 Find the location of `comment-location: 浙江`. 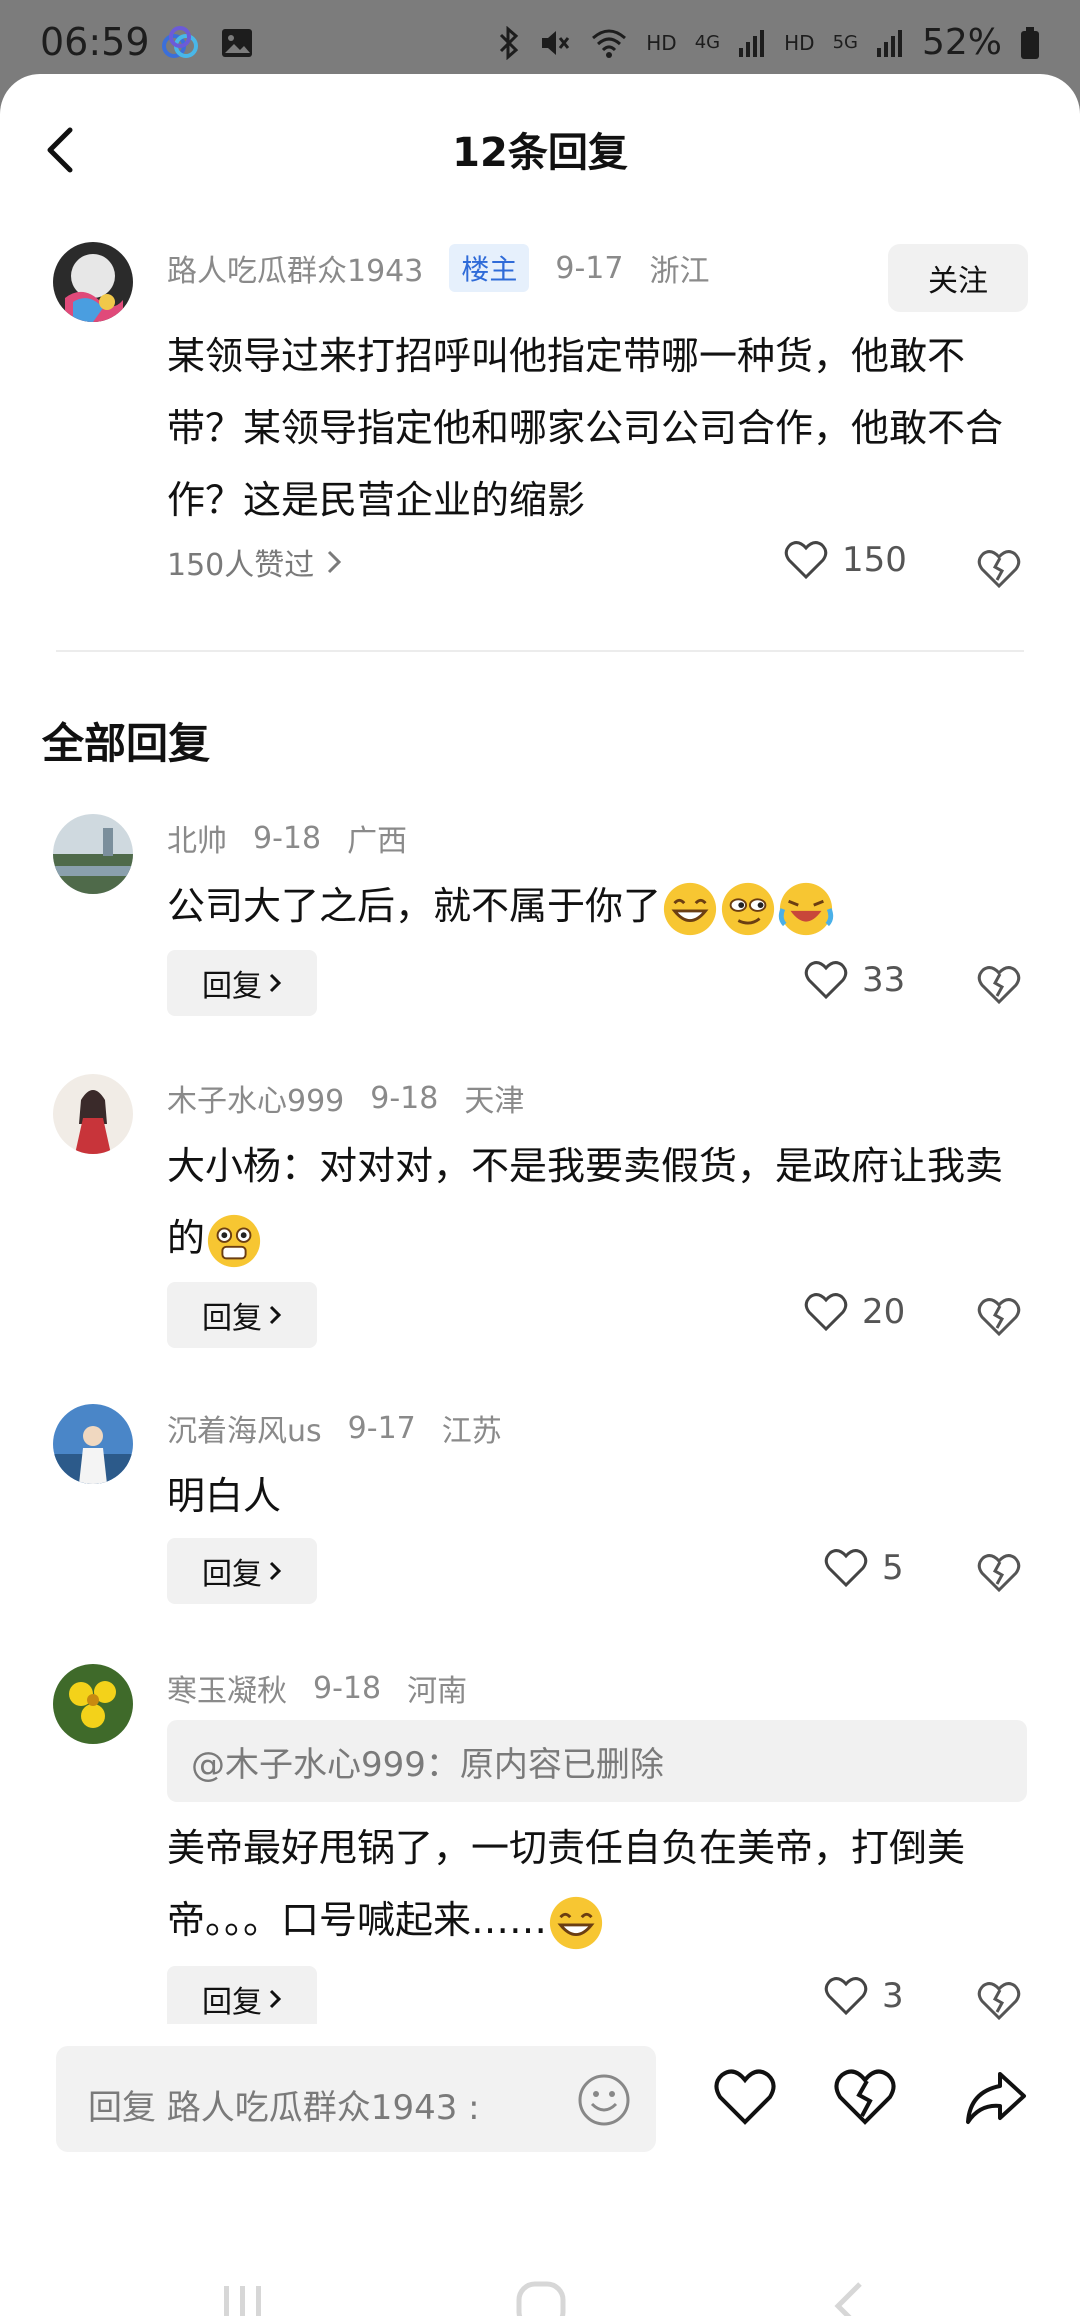

comment-location: 浙江 is located at coordinates (679, 271).